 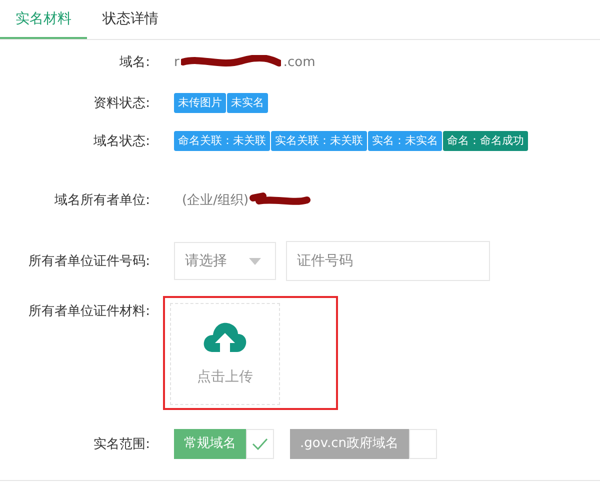 What do you see at coordinates (255, 261) in the screenshot?
I see `caret-icon` at bounding box center [255, 261].